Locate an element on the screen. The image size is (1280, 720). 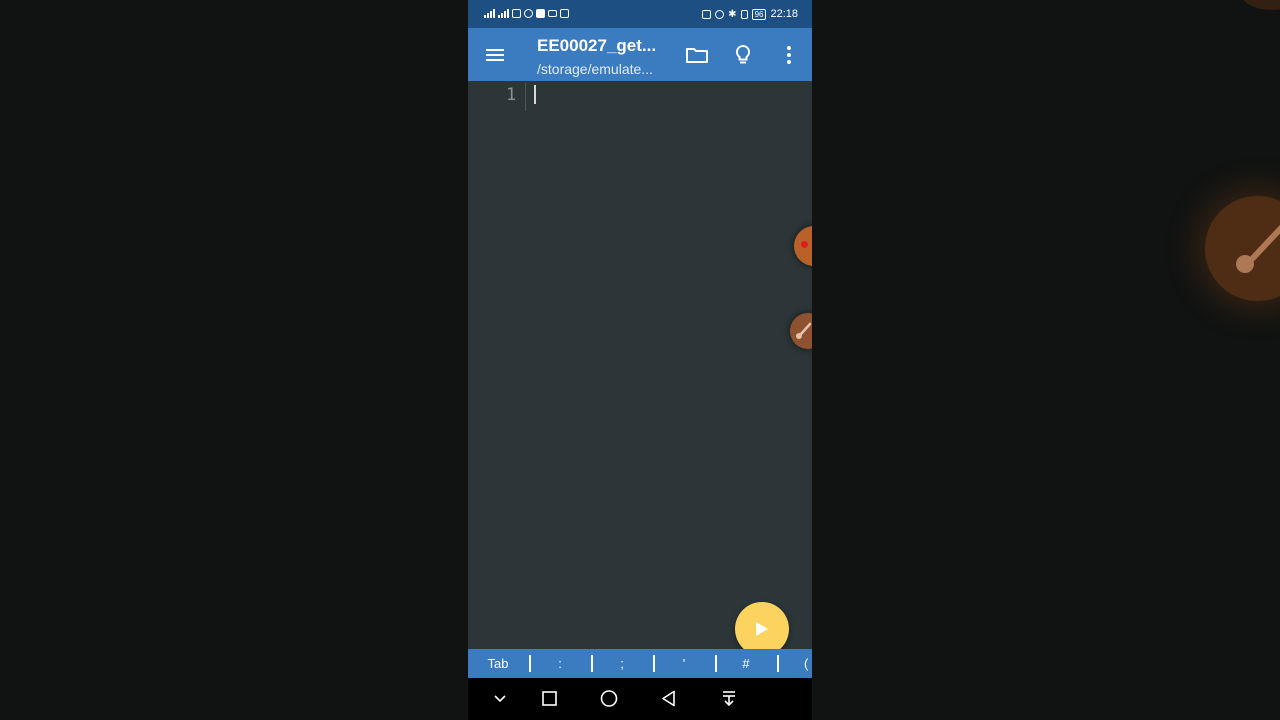
chevron-down-icon is located at coordinates (500, 699).